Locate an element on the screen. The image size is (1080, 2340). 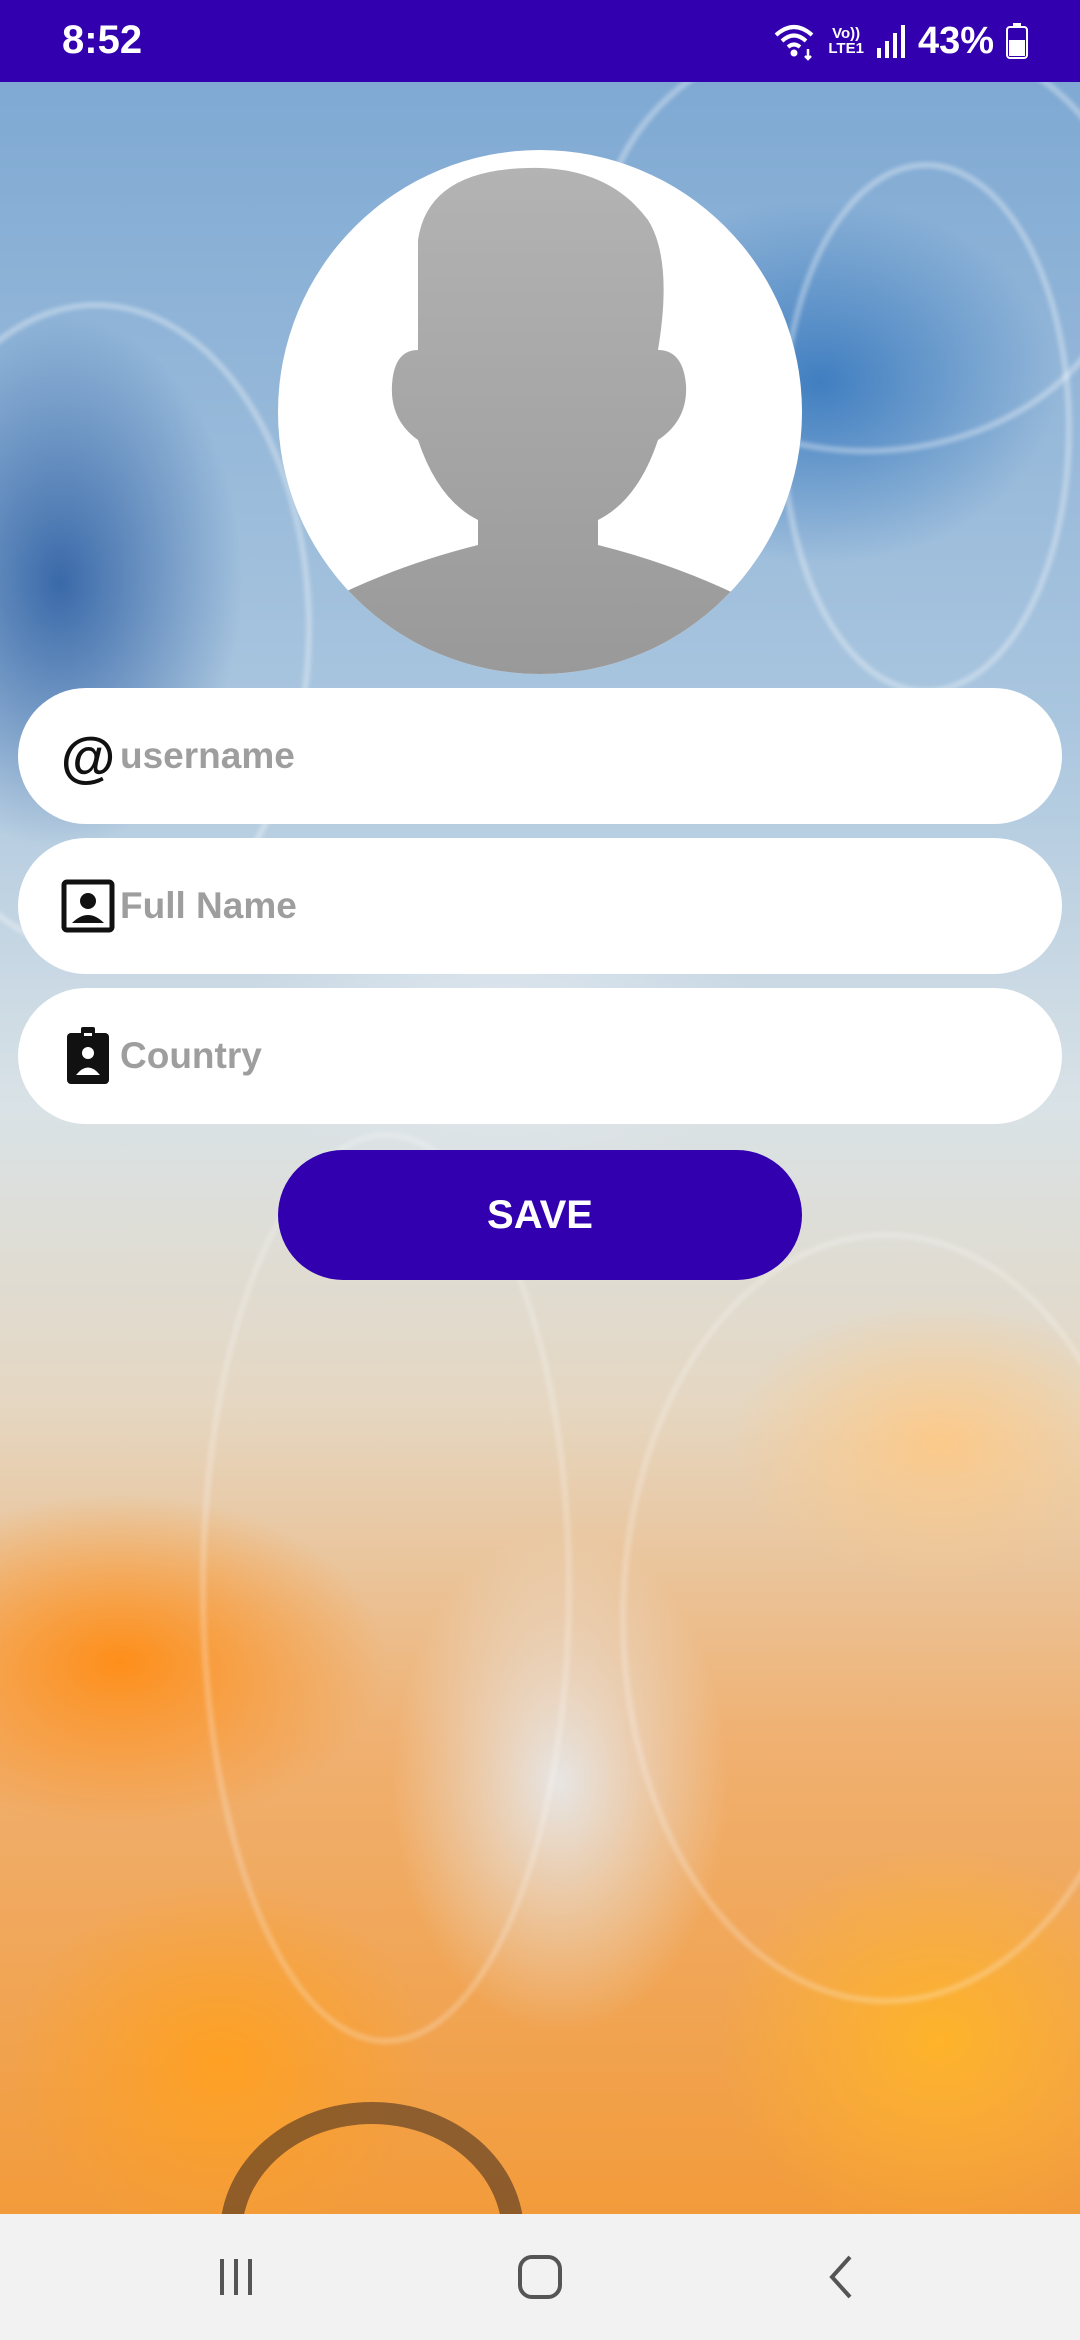
navigation-bar is located at coordinates (540, 2277).